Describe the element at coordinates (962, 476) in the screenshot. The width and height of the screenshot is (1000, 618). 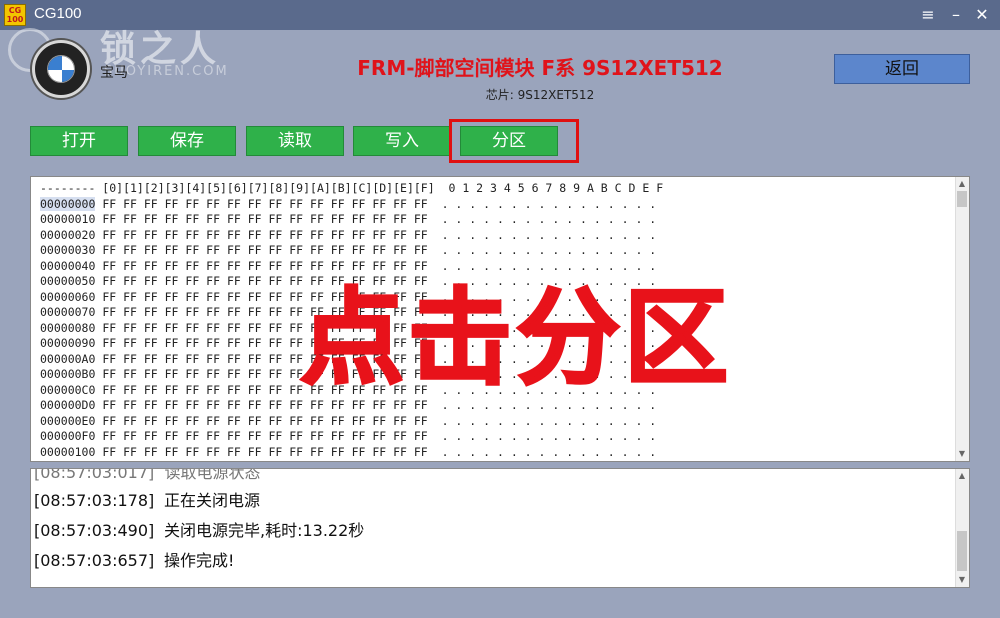
I see `log-scroll-up-icon: ▲` at that location.